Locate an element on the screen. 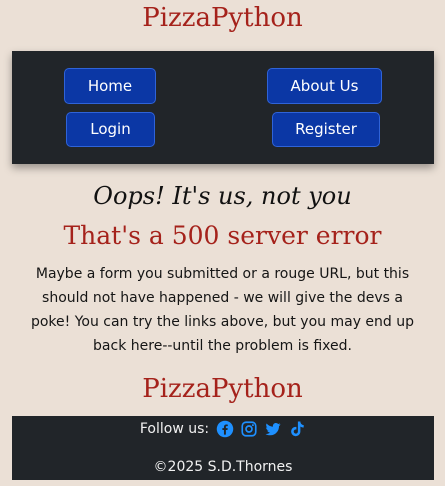 The width and height of the screenshot is (445, 486). brand-title: PizzaPython is located at coordinates (222, 18).